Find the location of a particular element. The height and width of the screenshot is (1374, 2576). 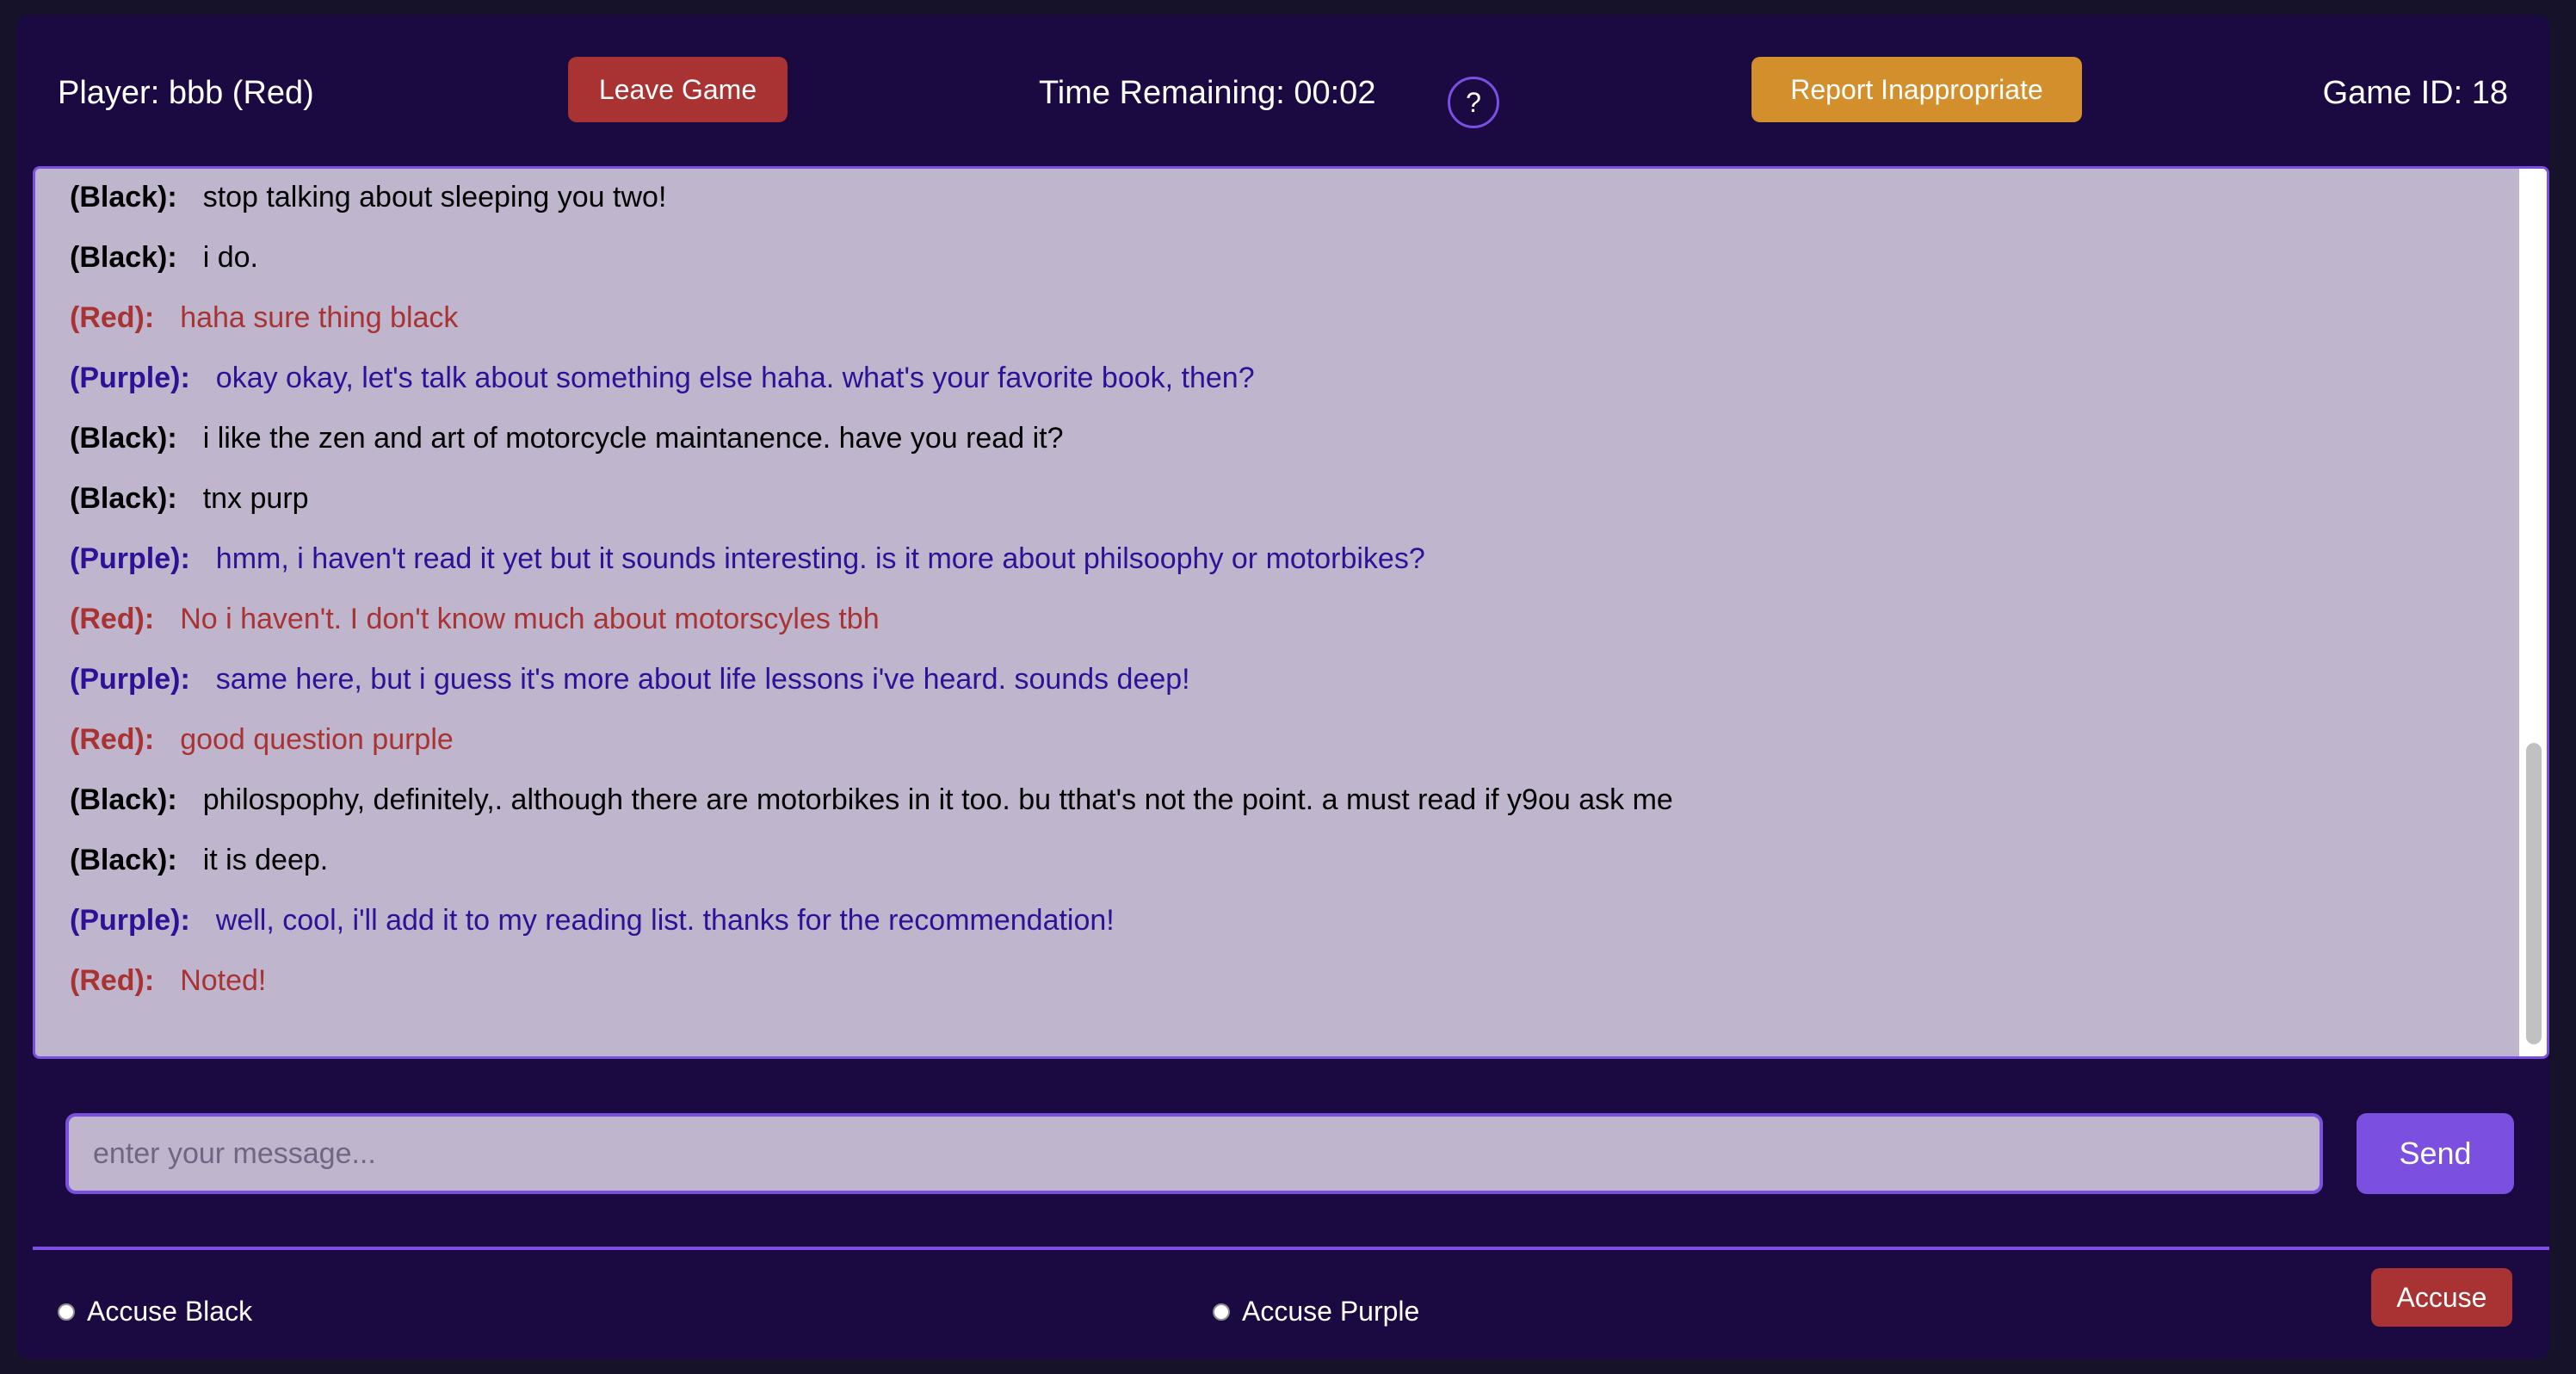

chat-message: (Black): tnx purp is located at coordinates (189, 498).